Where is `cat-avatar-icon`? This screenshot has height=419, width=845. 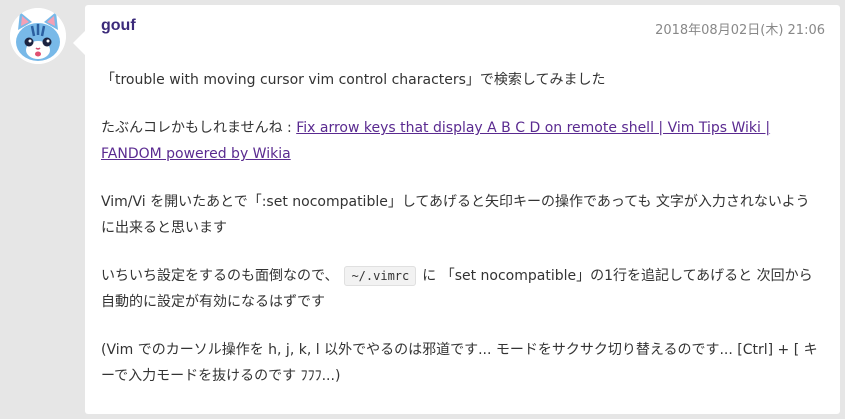 cat-avatar-icon is located at coordinates (38, 36).